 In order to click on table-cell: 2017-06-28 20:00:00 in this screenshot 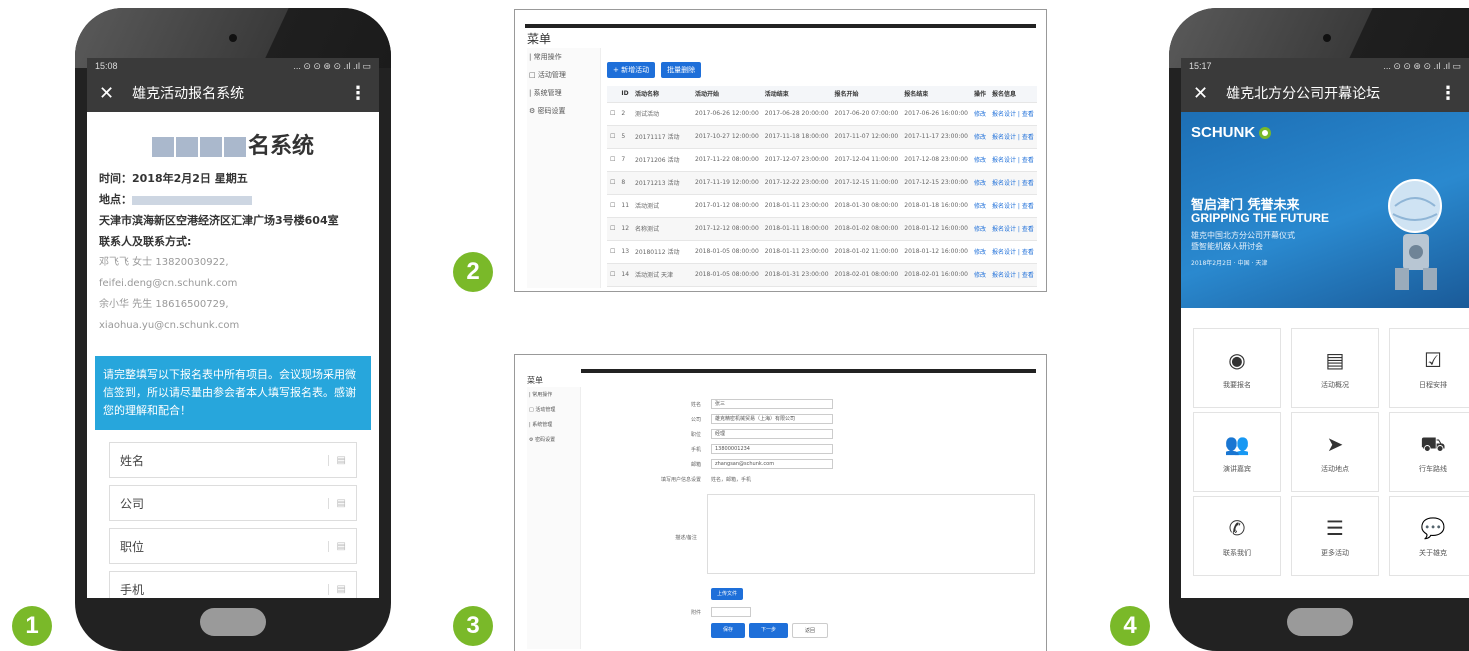, I will do `click(796, 114)`.